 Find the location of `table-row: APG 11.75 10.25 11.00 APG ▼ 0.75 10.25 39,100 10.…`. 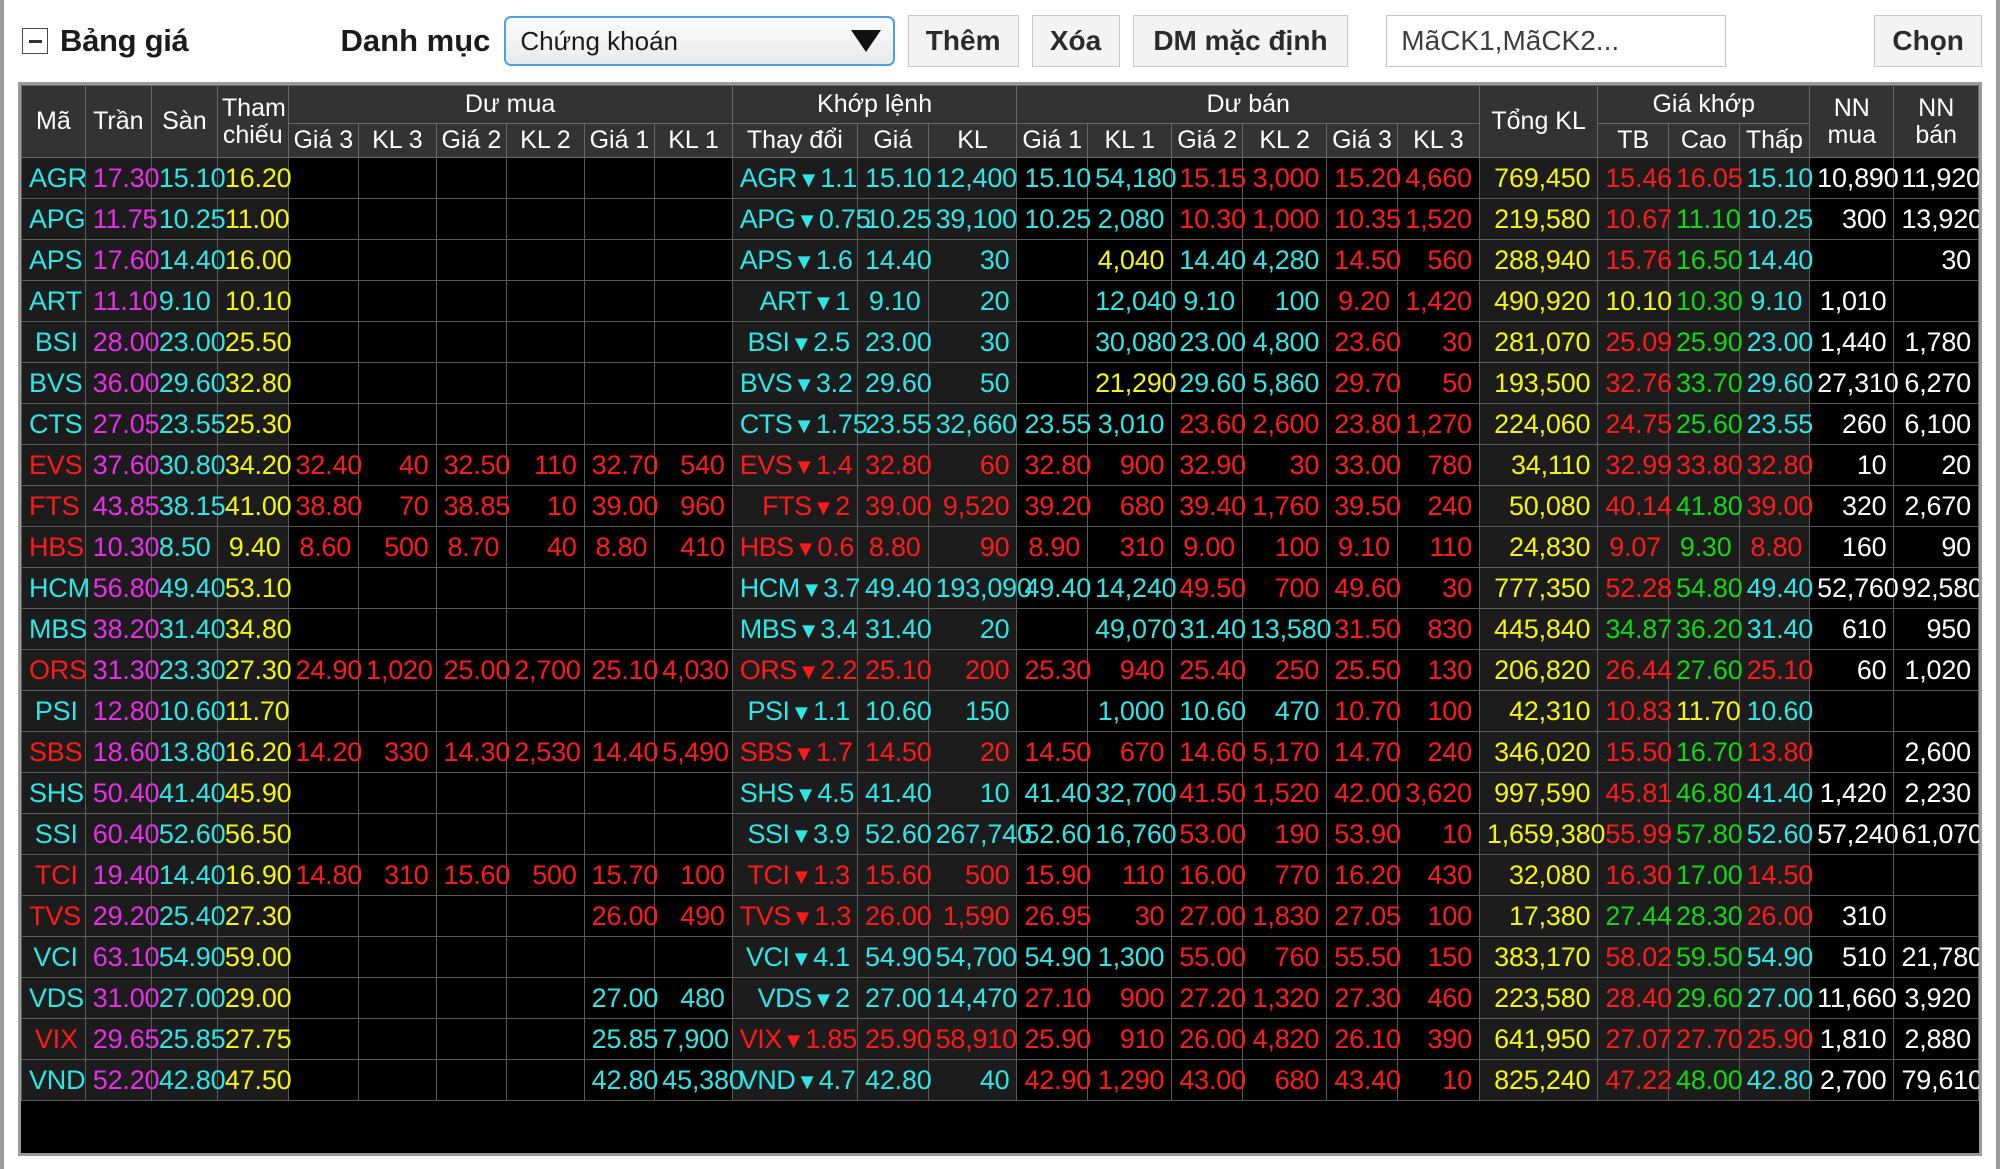

table-row: APG 11.75 10.25 11.00 APG ▼ 0.75 10.25 39,100 10.… is located at coordinates (1000, 219).